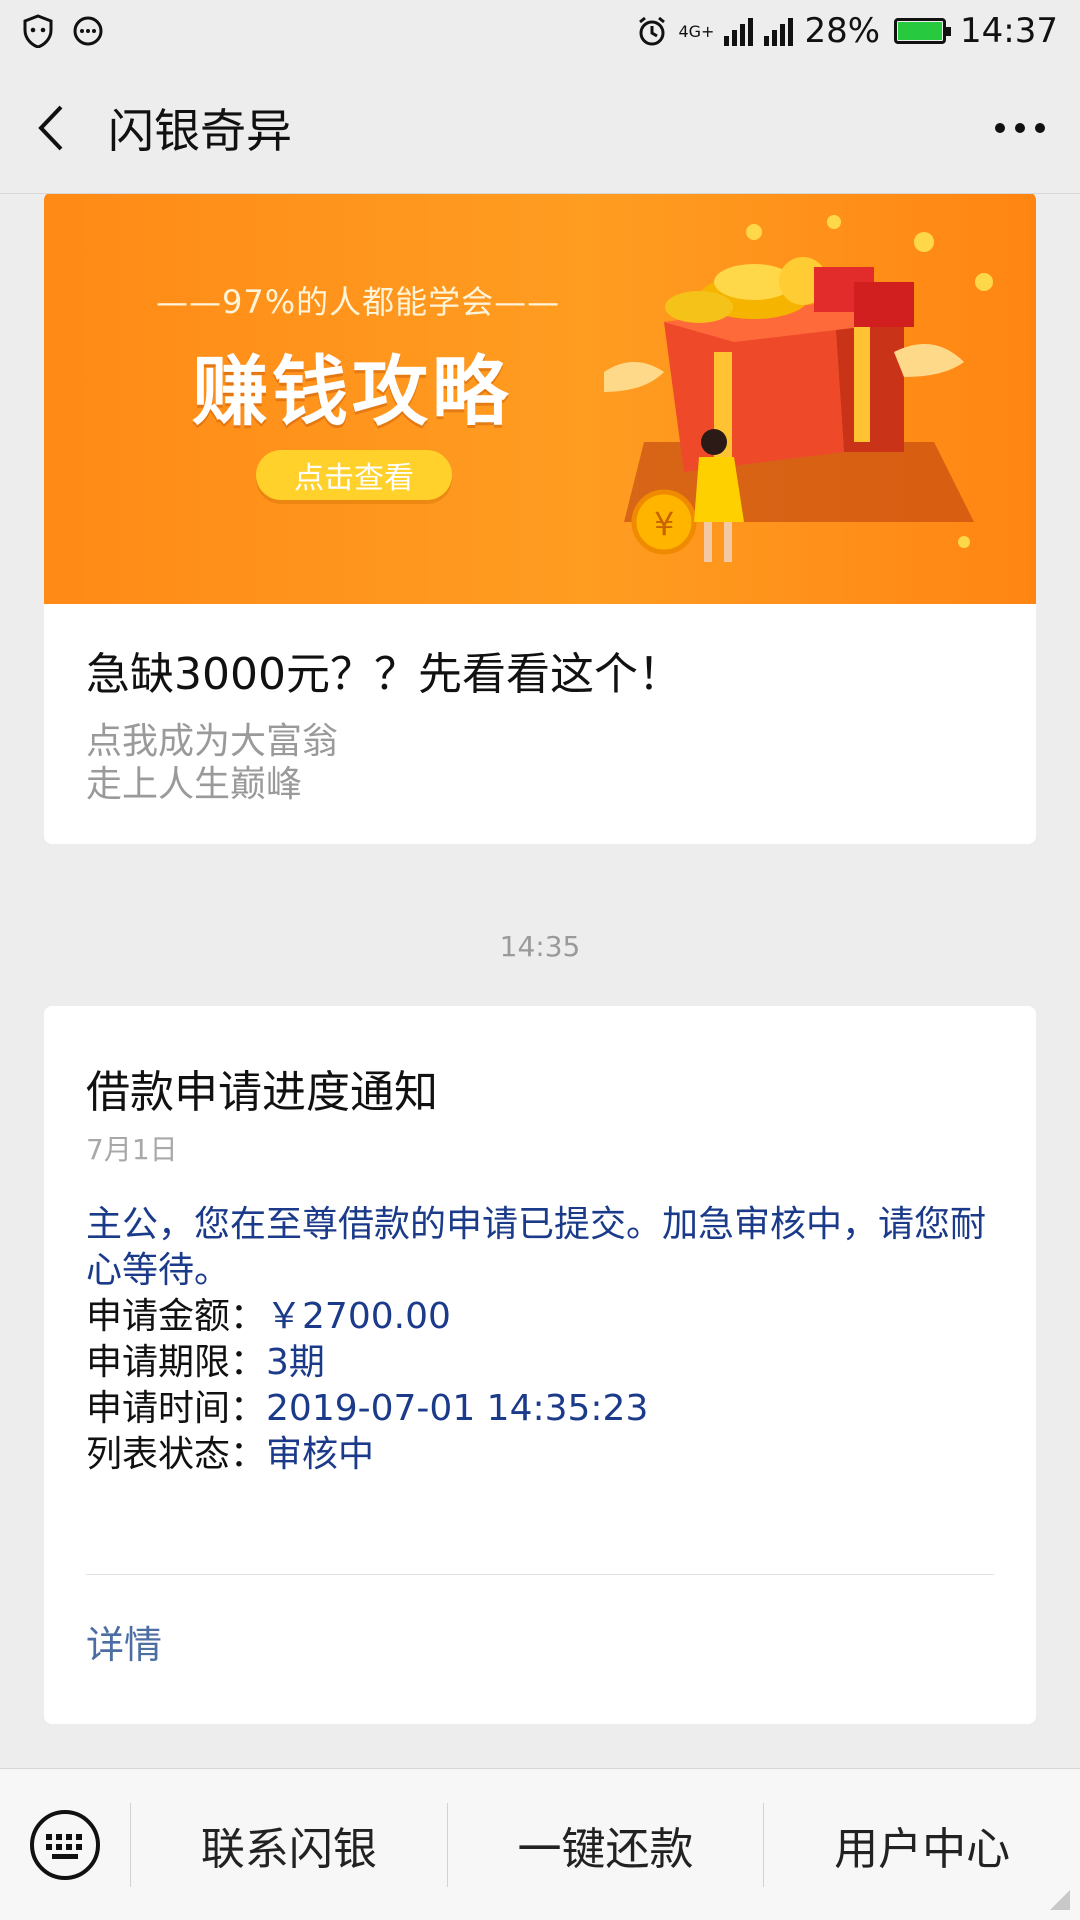  I want to click on page-title: 闪银奇异, so click(200, 130).